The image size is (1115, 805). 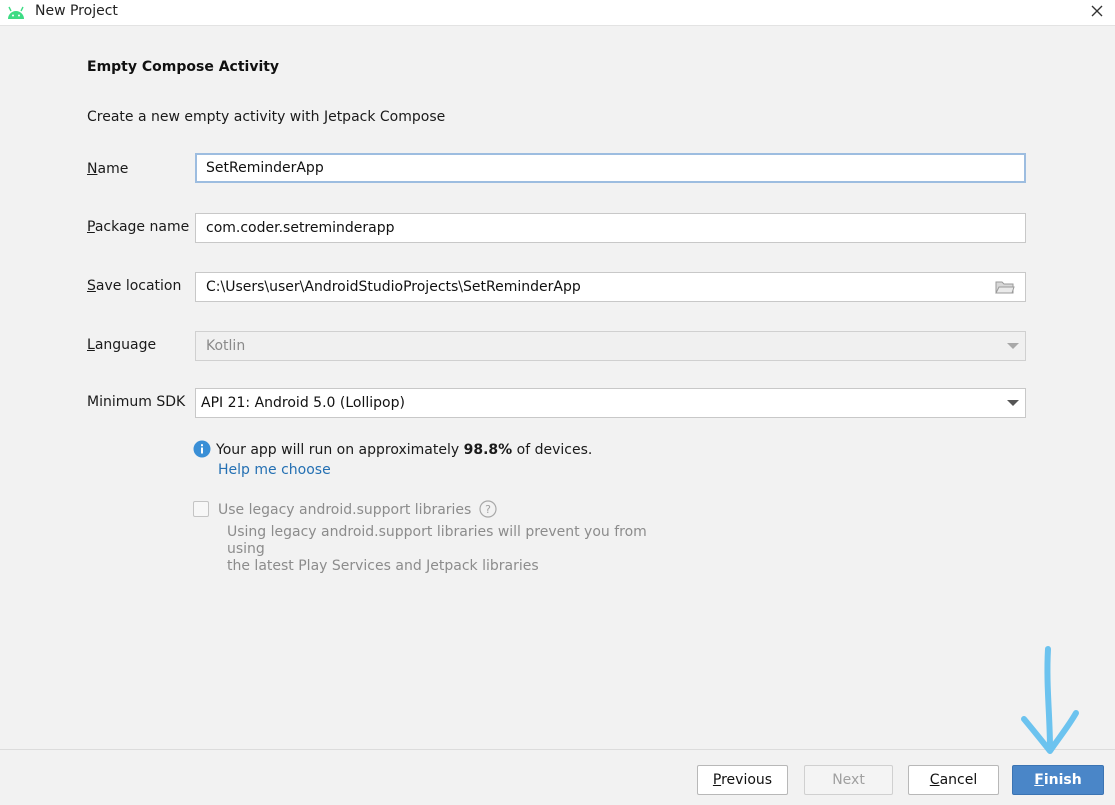 I want to click on name-label-rest: ame, so click(x=113, y=169).